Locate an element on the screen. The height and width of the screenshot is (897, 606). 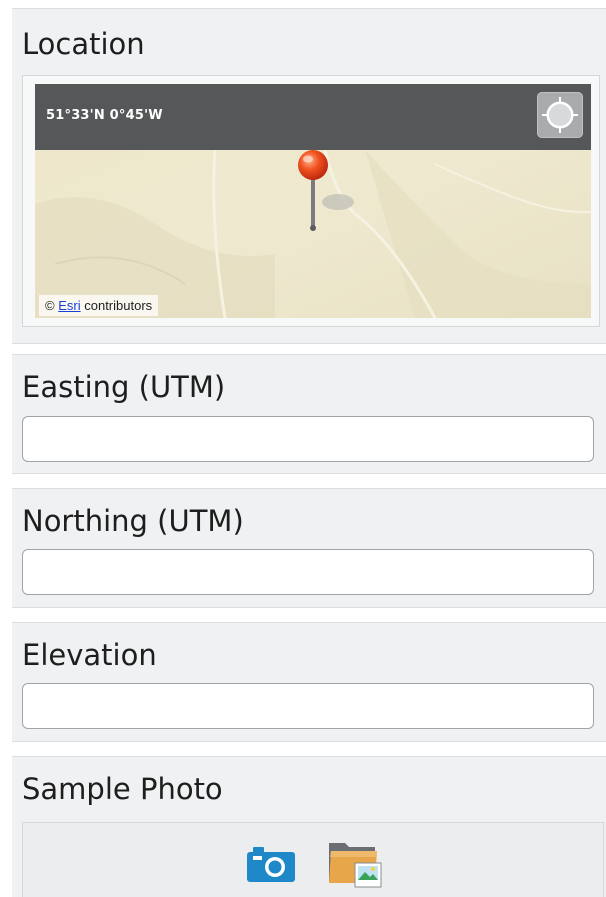
easting-input is located at coordinates (308, 439).